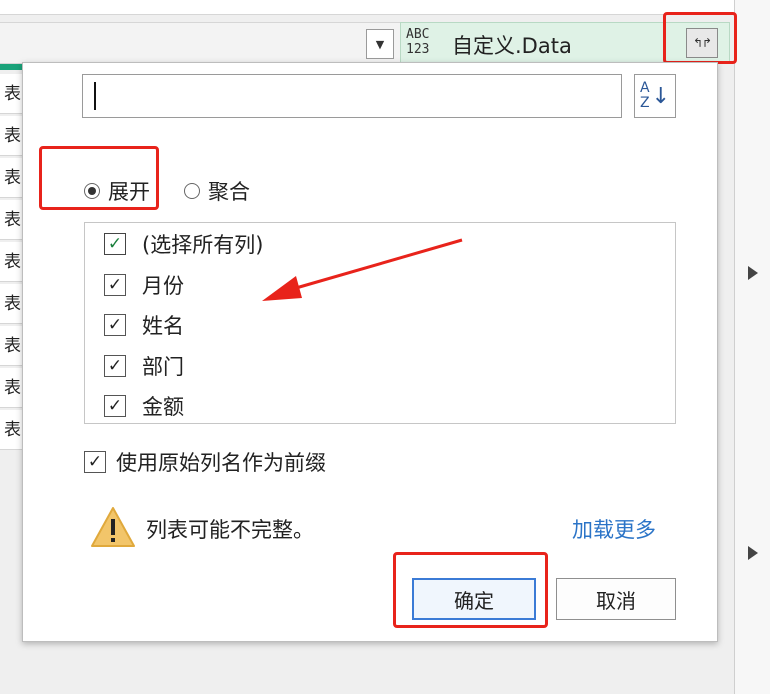 Image resolution: width=770 pixels, height=694 pixels. What do you see at coordinates (470, 590) in the screenshot?
I see `annotation-highlight-ok` at bounding box center [470, 590].